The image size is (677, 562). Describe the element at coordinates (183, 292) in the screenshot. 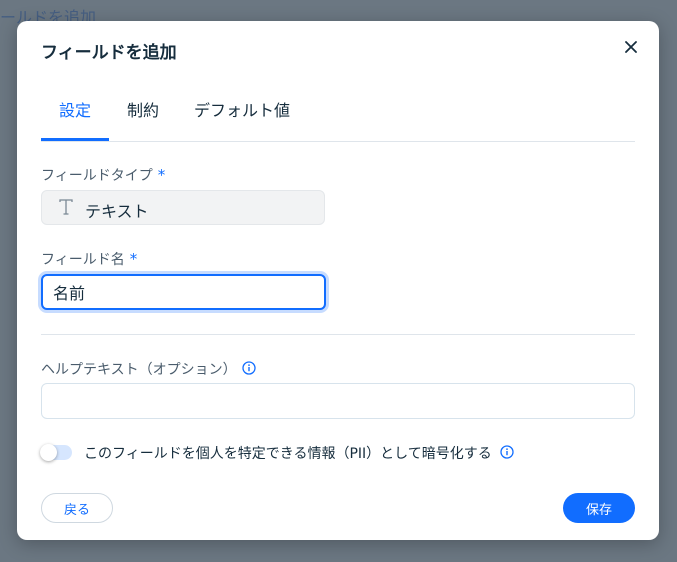

I see `field-name-input` at that location.